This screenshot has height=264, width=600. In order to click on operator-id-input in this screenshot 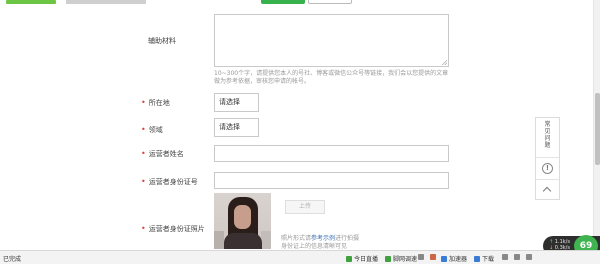, I will do `click(331, 180)`.